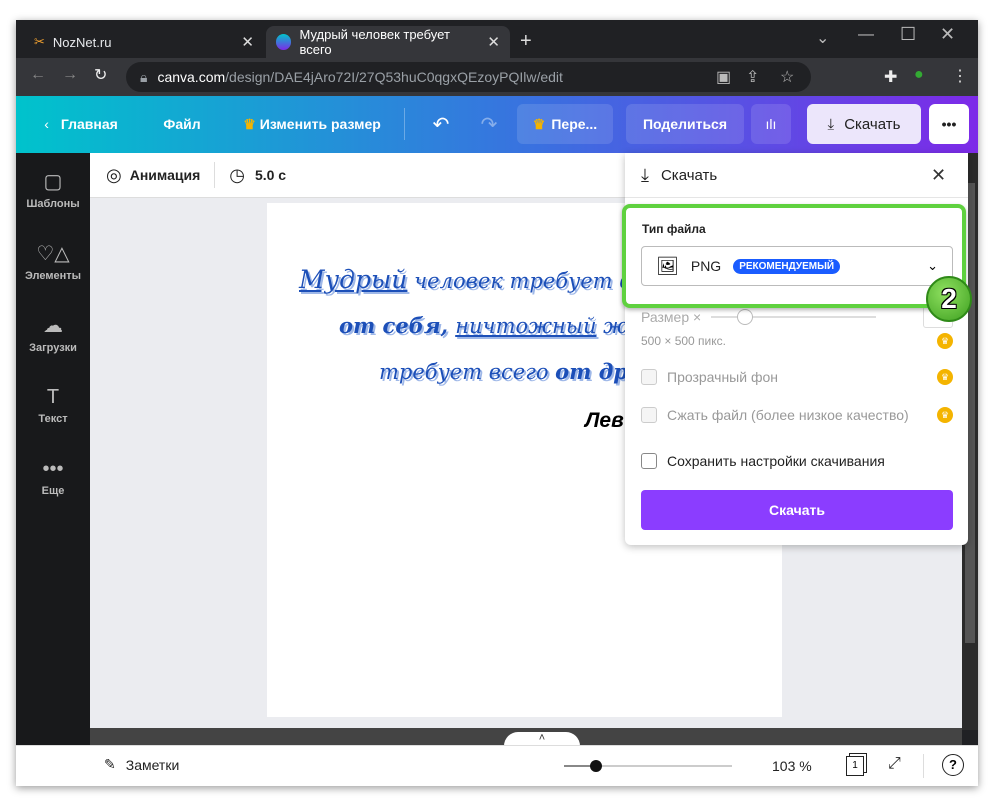  I want to click on analytics-icon: ılı, so click(771, 124).